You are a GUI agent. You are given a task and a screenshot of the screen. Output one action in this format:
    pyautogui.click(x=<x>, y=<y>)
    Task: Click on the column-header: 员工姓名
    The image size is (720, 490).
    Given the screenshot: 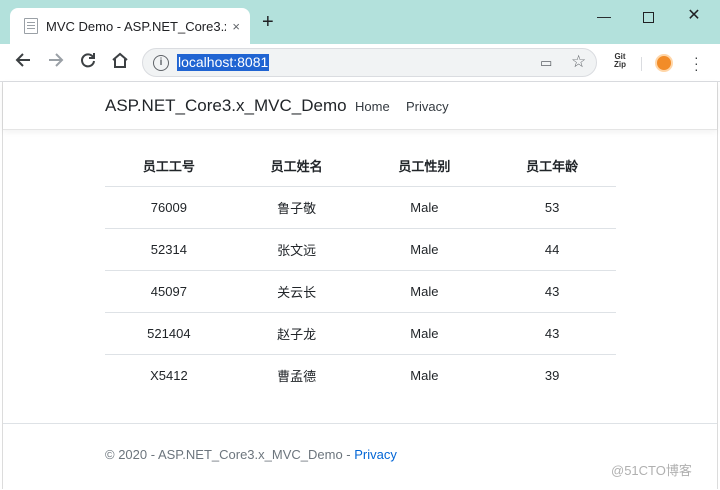 What is the action you would take?
    pyautogui.click(x=296, y=166)
    